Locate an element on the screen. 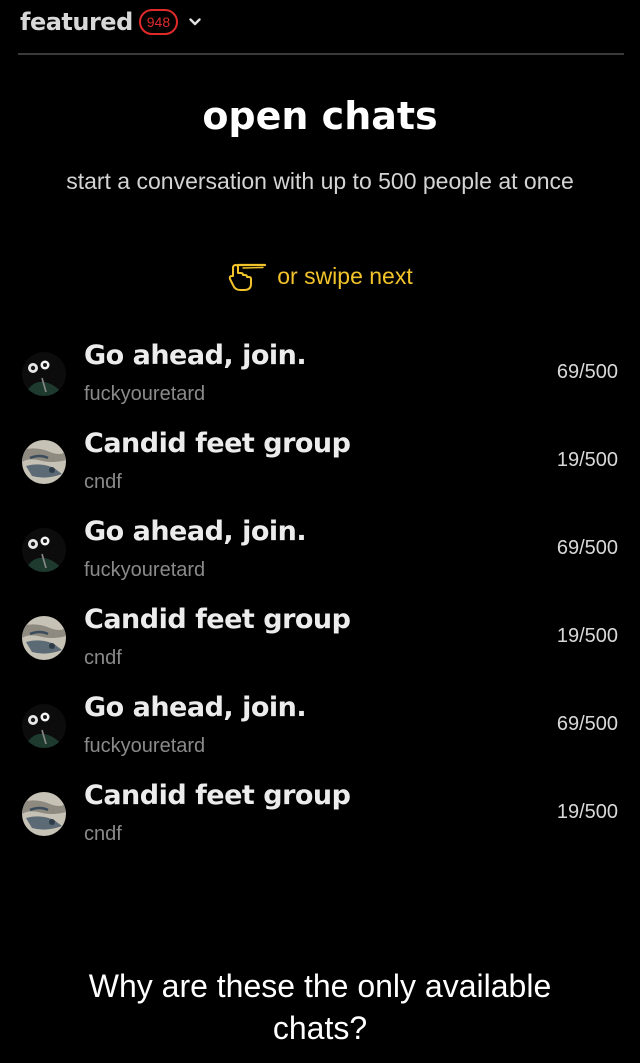  notification-count-badge: 948 is located at coordinates (158, 22).